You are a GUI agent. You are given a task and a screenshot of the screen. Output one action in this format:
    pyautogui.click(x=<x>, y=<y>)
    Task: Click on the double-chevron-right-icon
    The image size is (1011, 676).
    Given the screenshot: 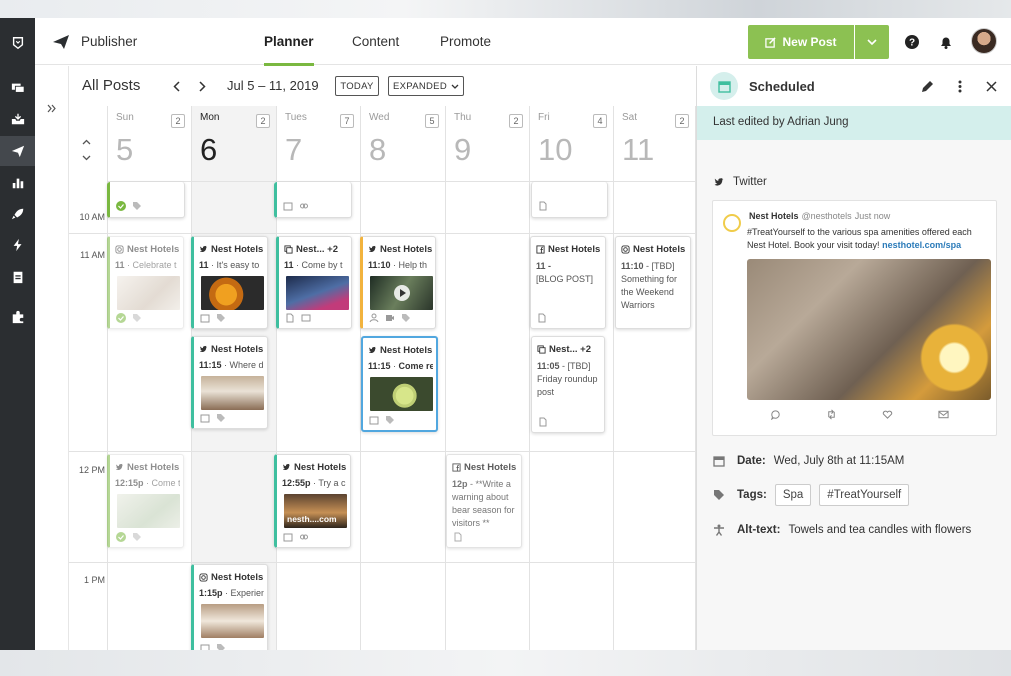 What is the action you would take?
    pyautogui.click(x=51, y=109)
    